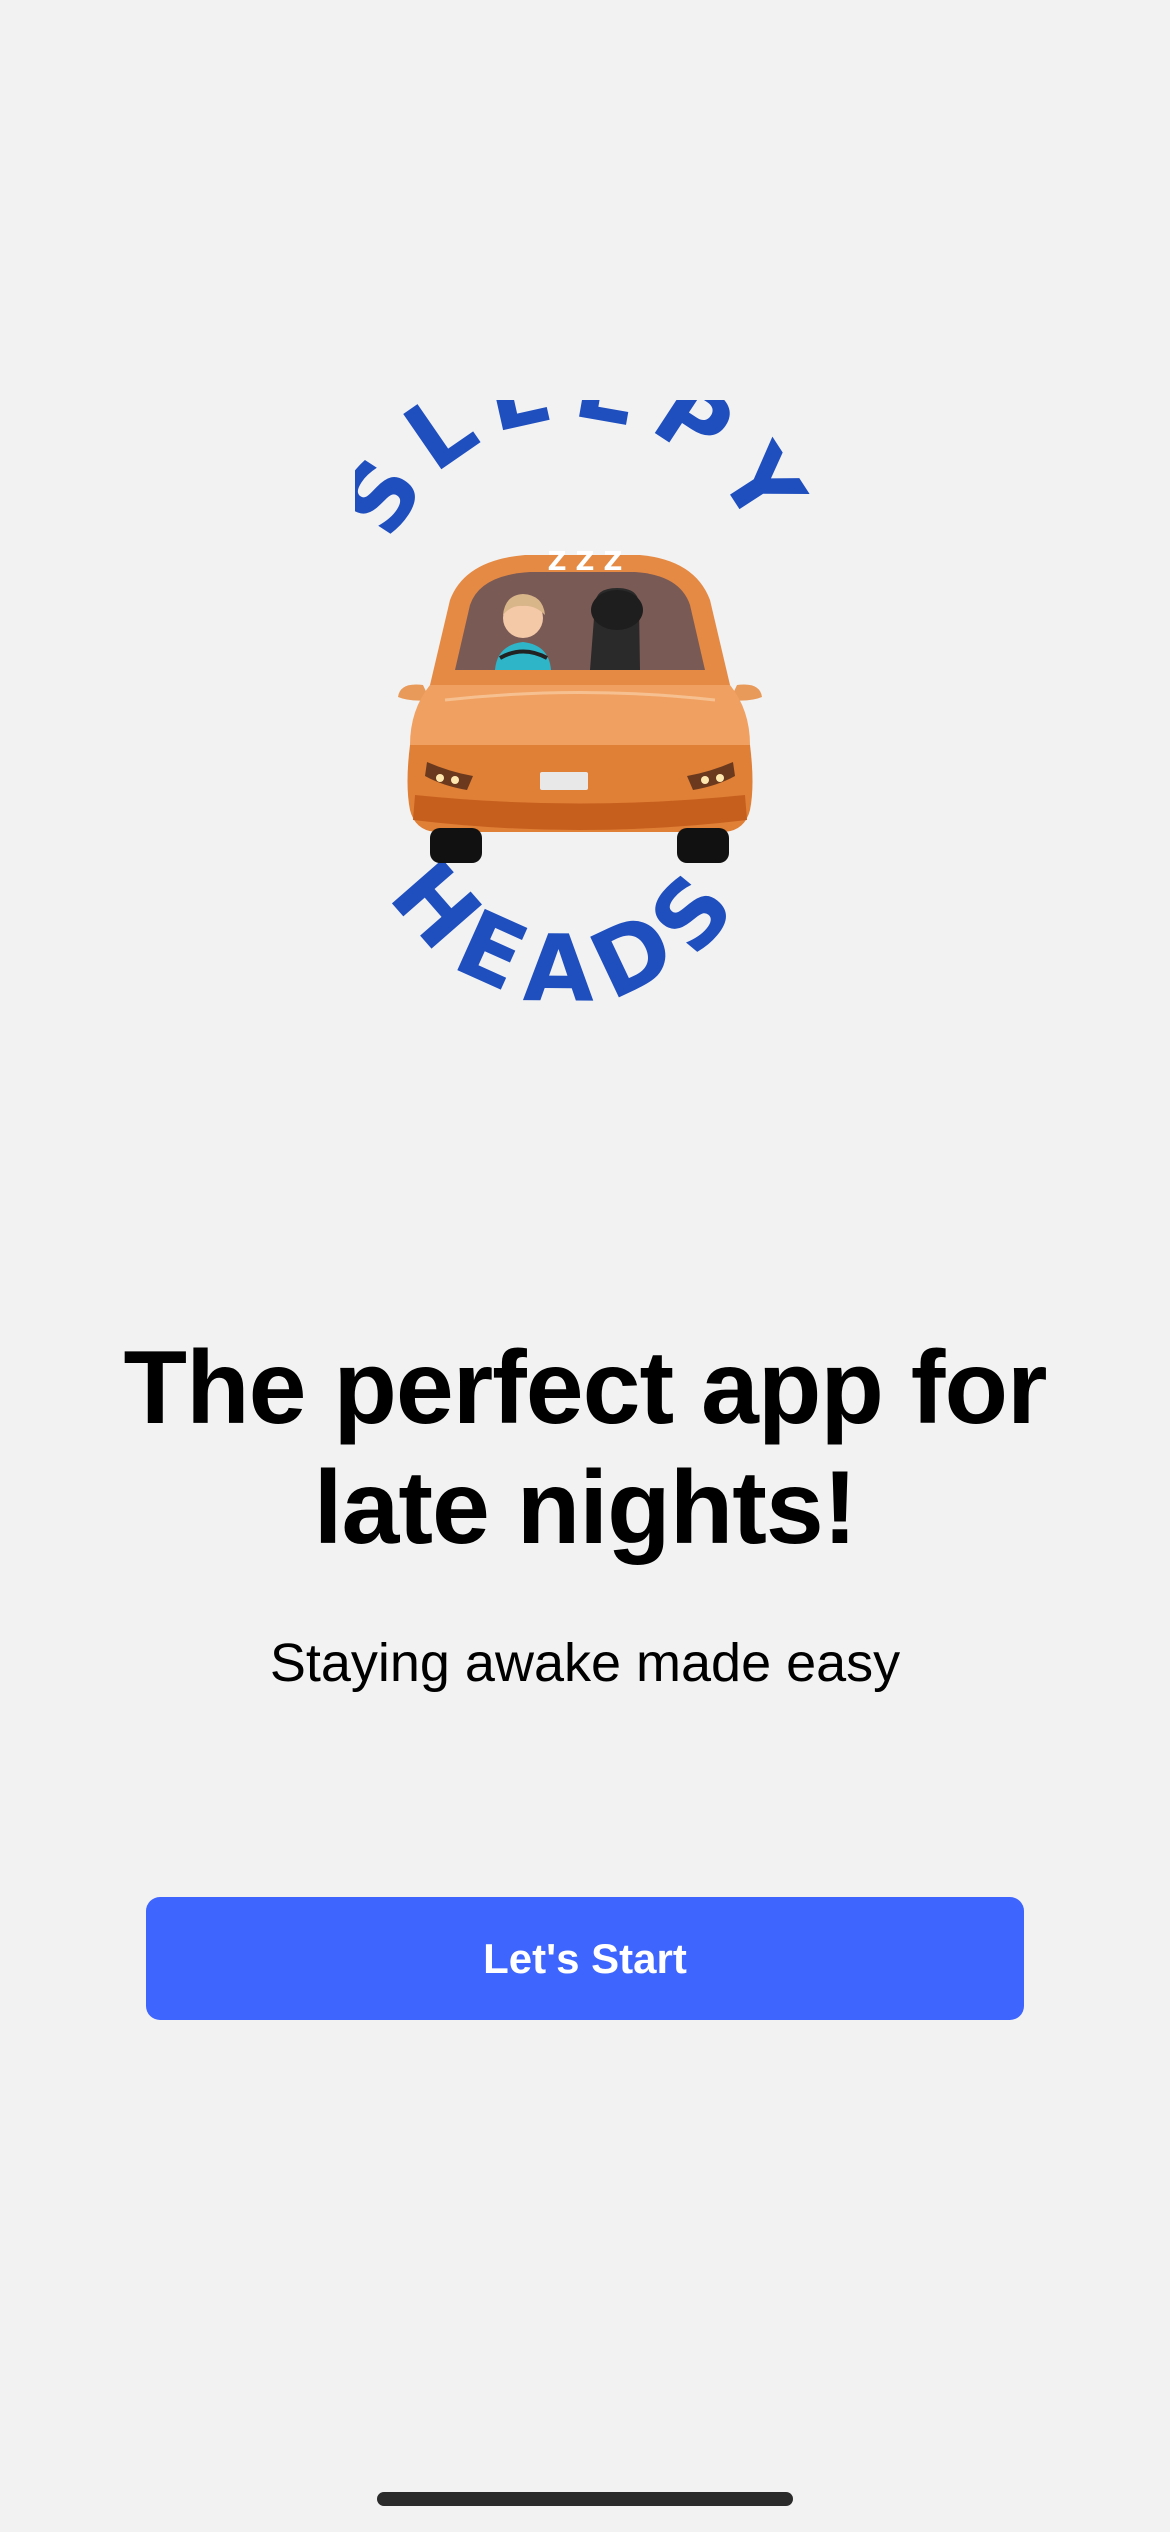 The image size is (1170, 2532). I want to click on logo-top-text: SLEEPY, so click(585, 477).